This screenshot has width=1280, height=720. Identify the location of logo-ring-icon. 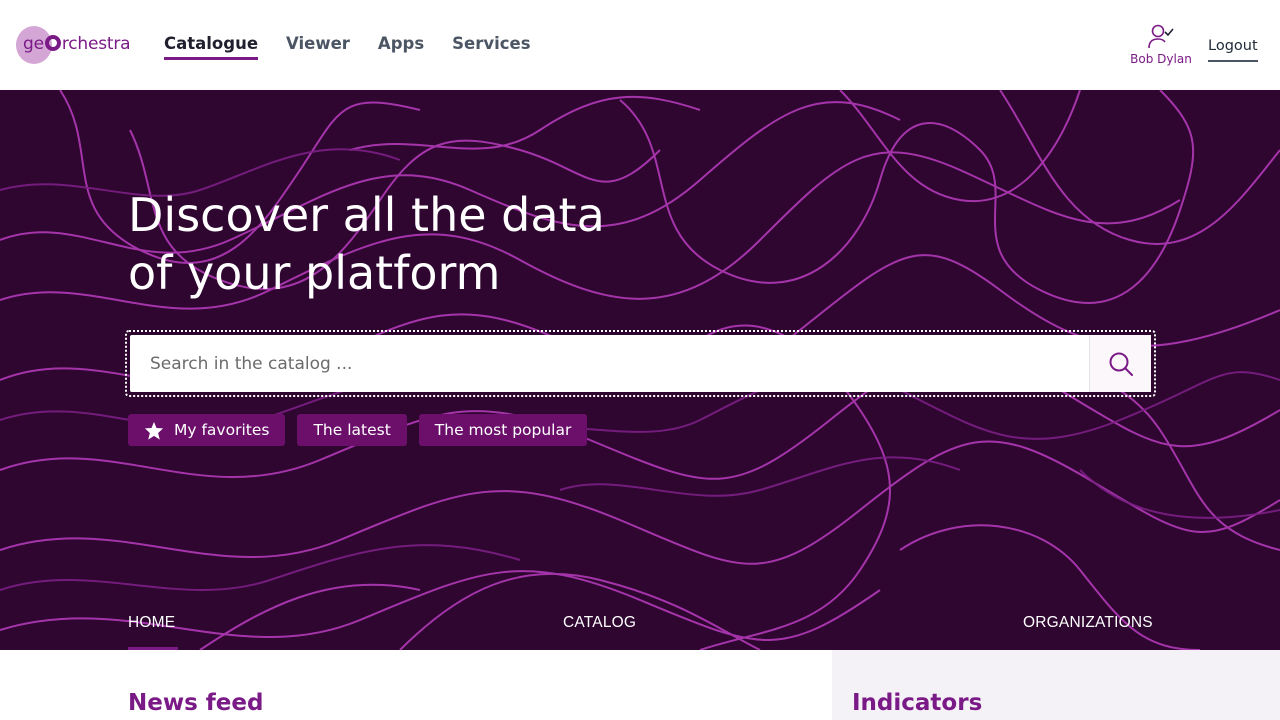
(52, 43).